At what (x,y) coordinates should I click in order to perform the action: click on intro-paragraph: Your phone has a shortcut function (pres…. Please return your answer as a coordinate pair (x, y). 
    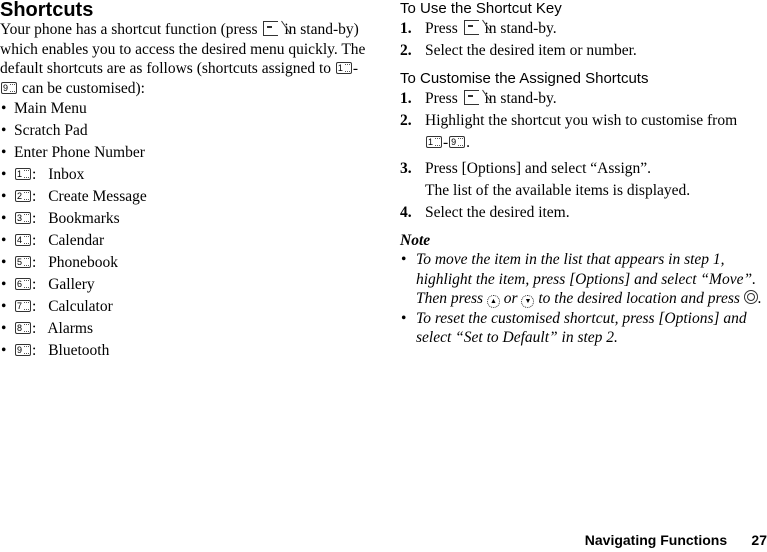
    Looking at the image, I should click on (183, 59).